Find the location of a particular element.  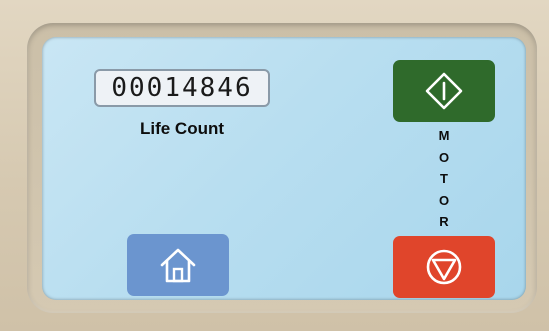

motor-start-button is located at coordinates (444, 91).